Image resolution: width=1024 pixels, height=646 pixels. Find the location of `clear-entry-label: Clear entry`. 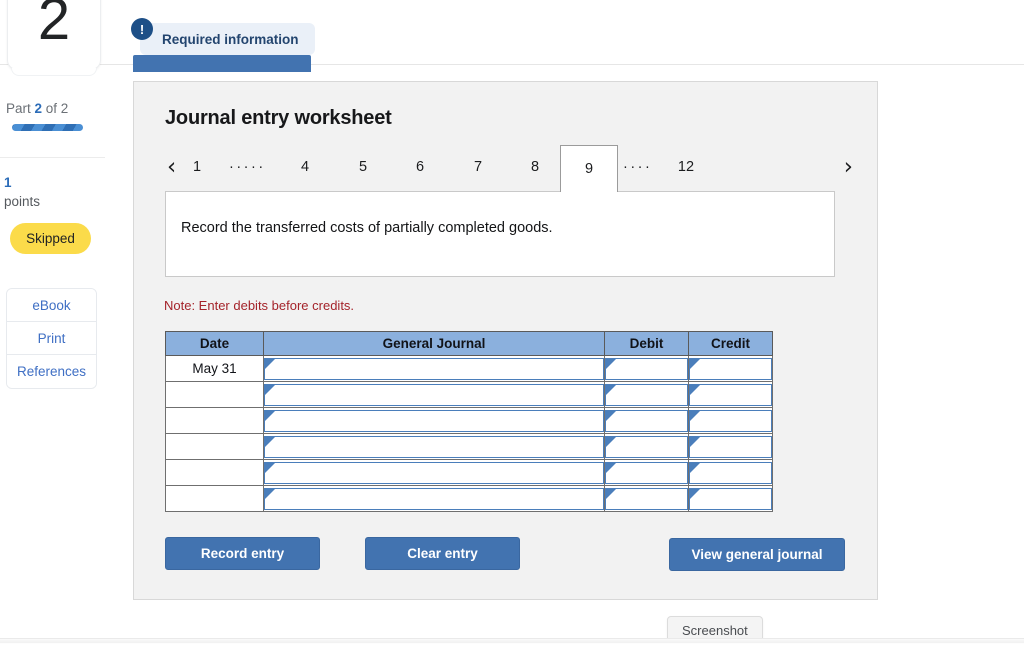

clear-entry-label: Clear entry is located at coordinates (442, 553).